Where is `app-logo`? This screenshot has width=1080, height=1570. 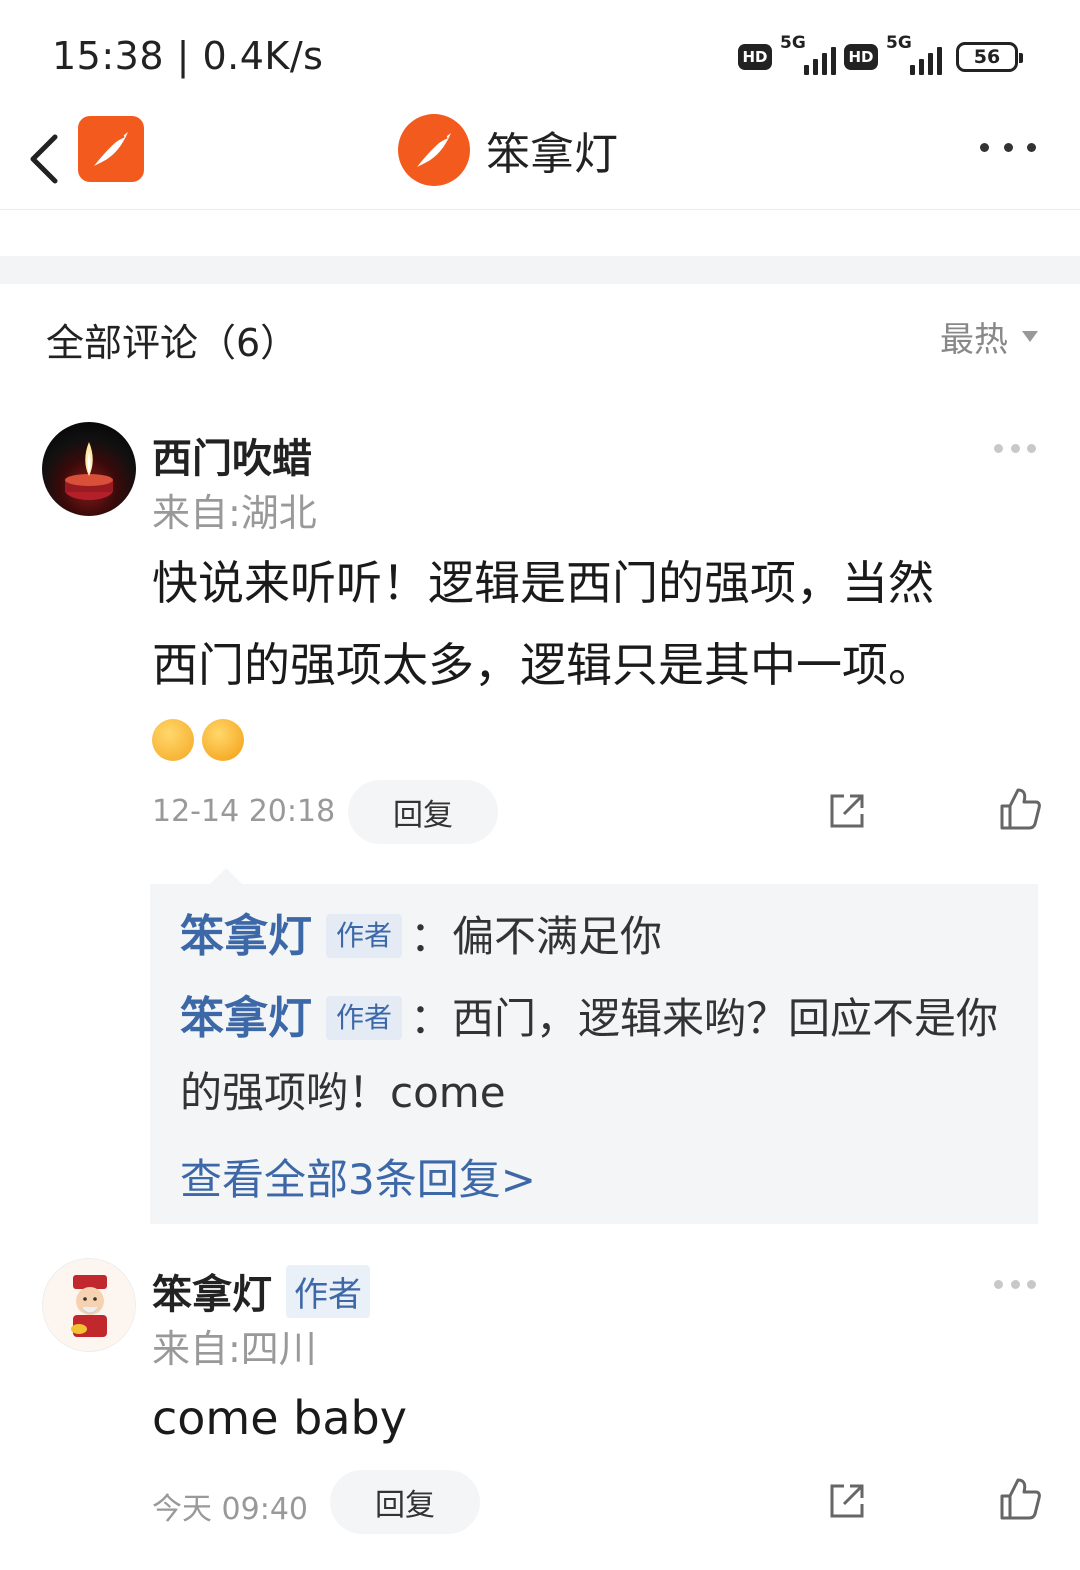
app-logo is located at coordinates (111, 149).